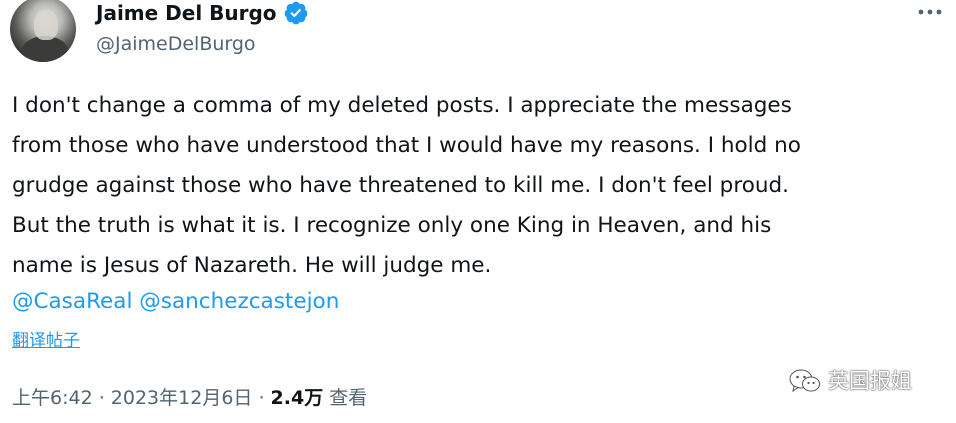 This screenshot has width=956, height=423. I want to click on mention-link-casareal: @CasaReal, so click(72, 301).